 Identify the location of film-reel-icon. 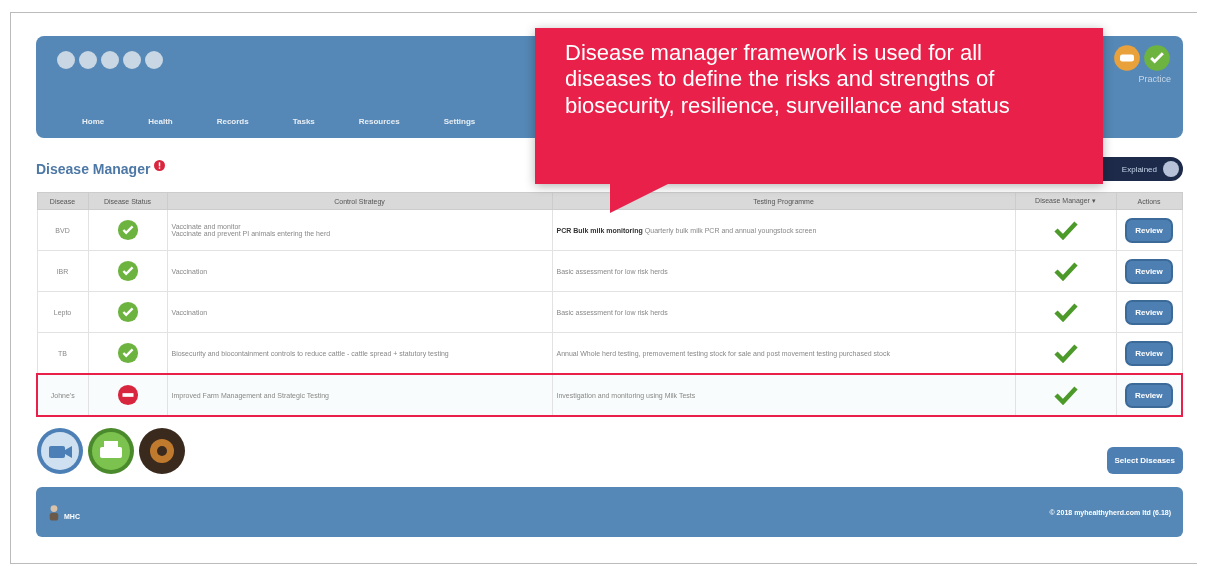
(162, 451).